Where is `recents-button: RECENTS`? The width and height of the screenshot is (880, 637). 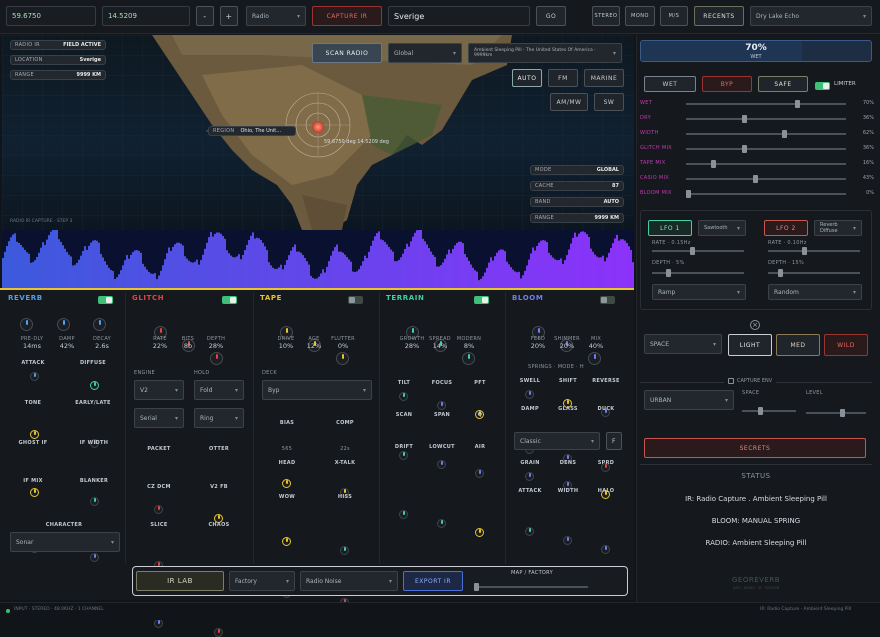
recents-button: RECENTS is located at coordinates (719, 16).